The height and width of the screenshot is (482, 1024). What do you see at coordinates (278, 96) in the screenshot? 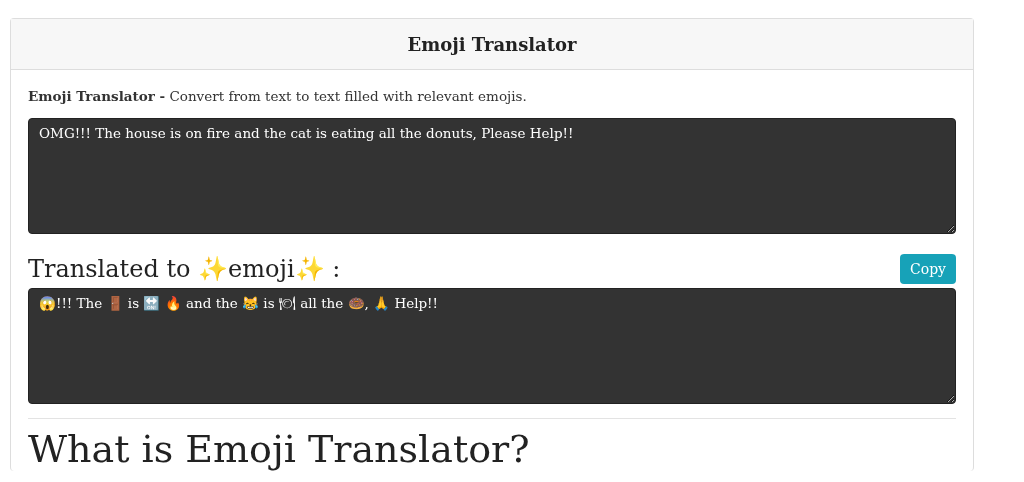
I see `intro-text: Emoji Translator - Convert from text to text filled with relevant emojis.` at bounding box center [278, 96].